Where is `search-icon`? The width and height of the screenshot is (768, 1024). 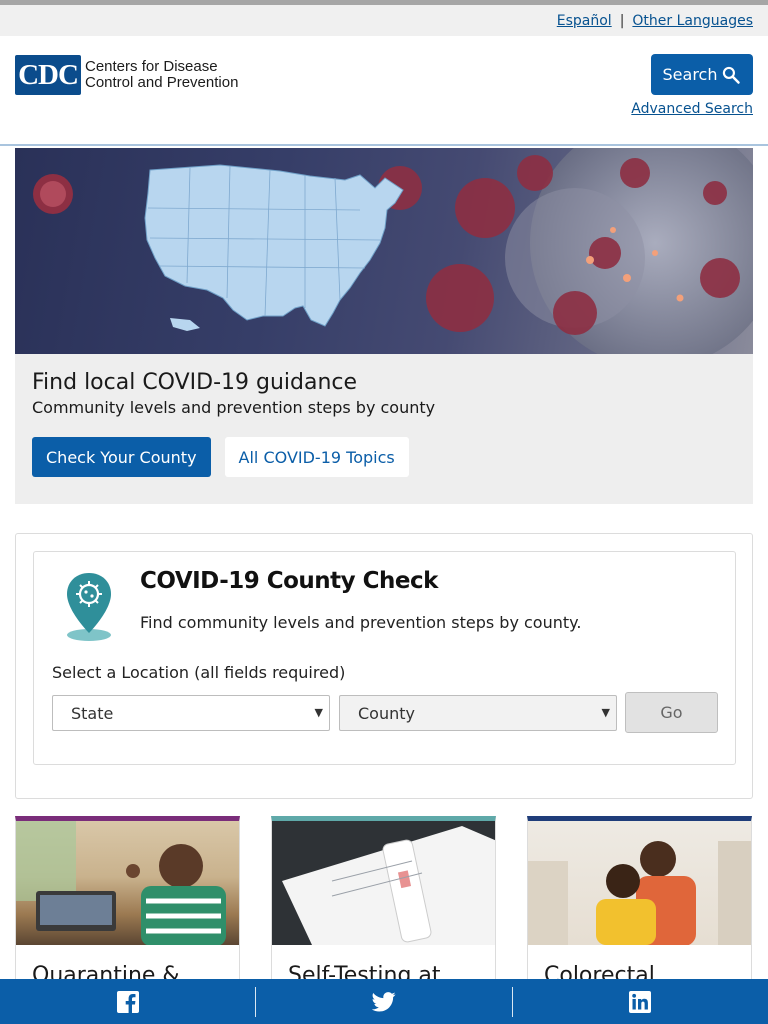 search-icon is located at coordinates (732, 75).